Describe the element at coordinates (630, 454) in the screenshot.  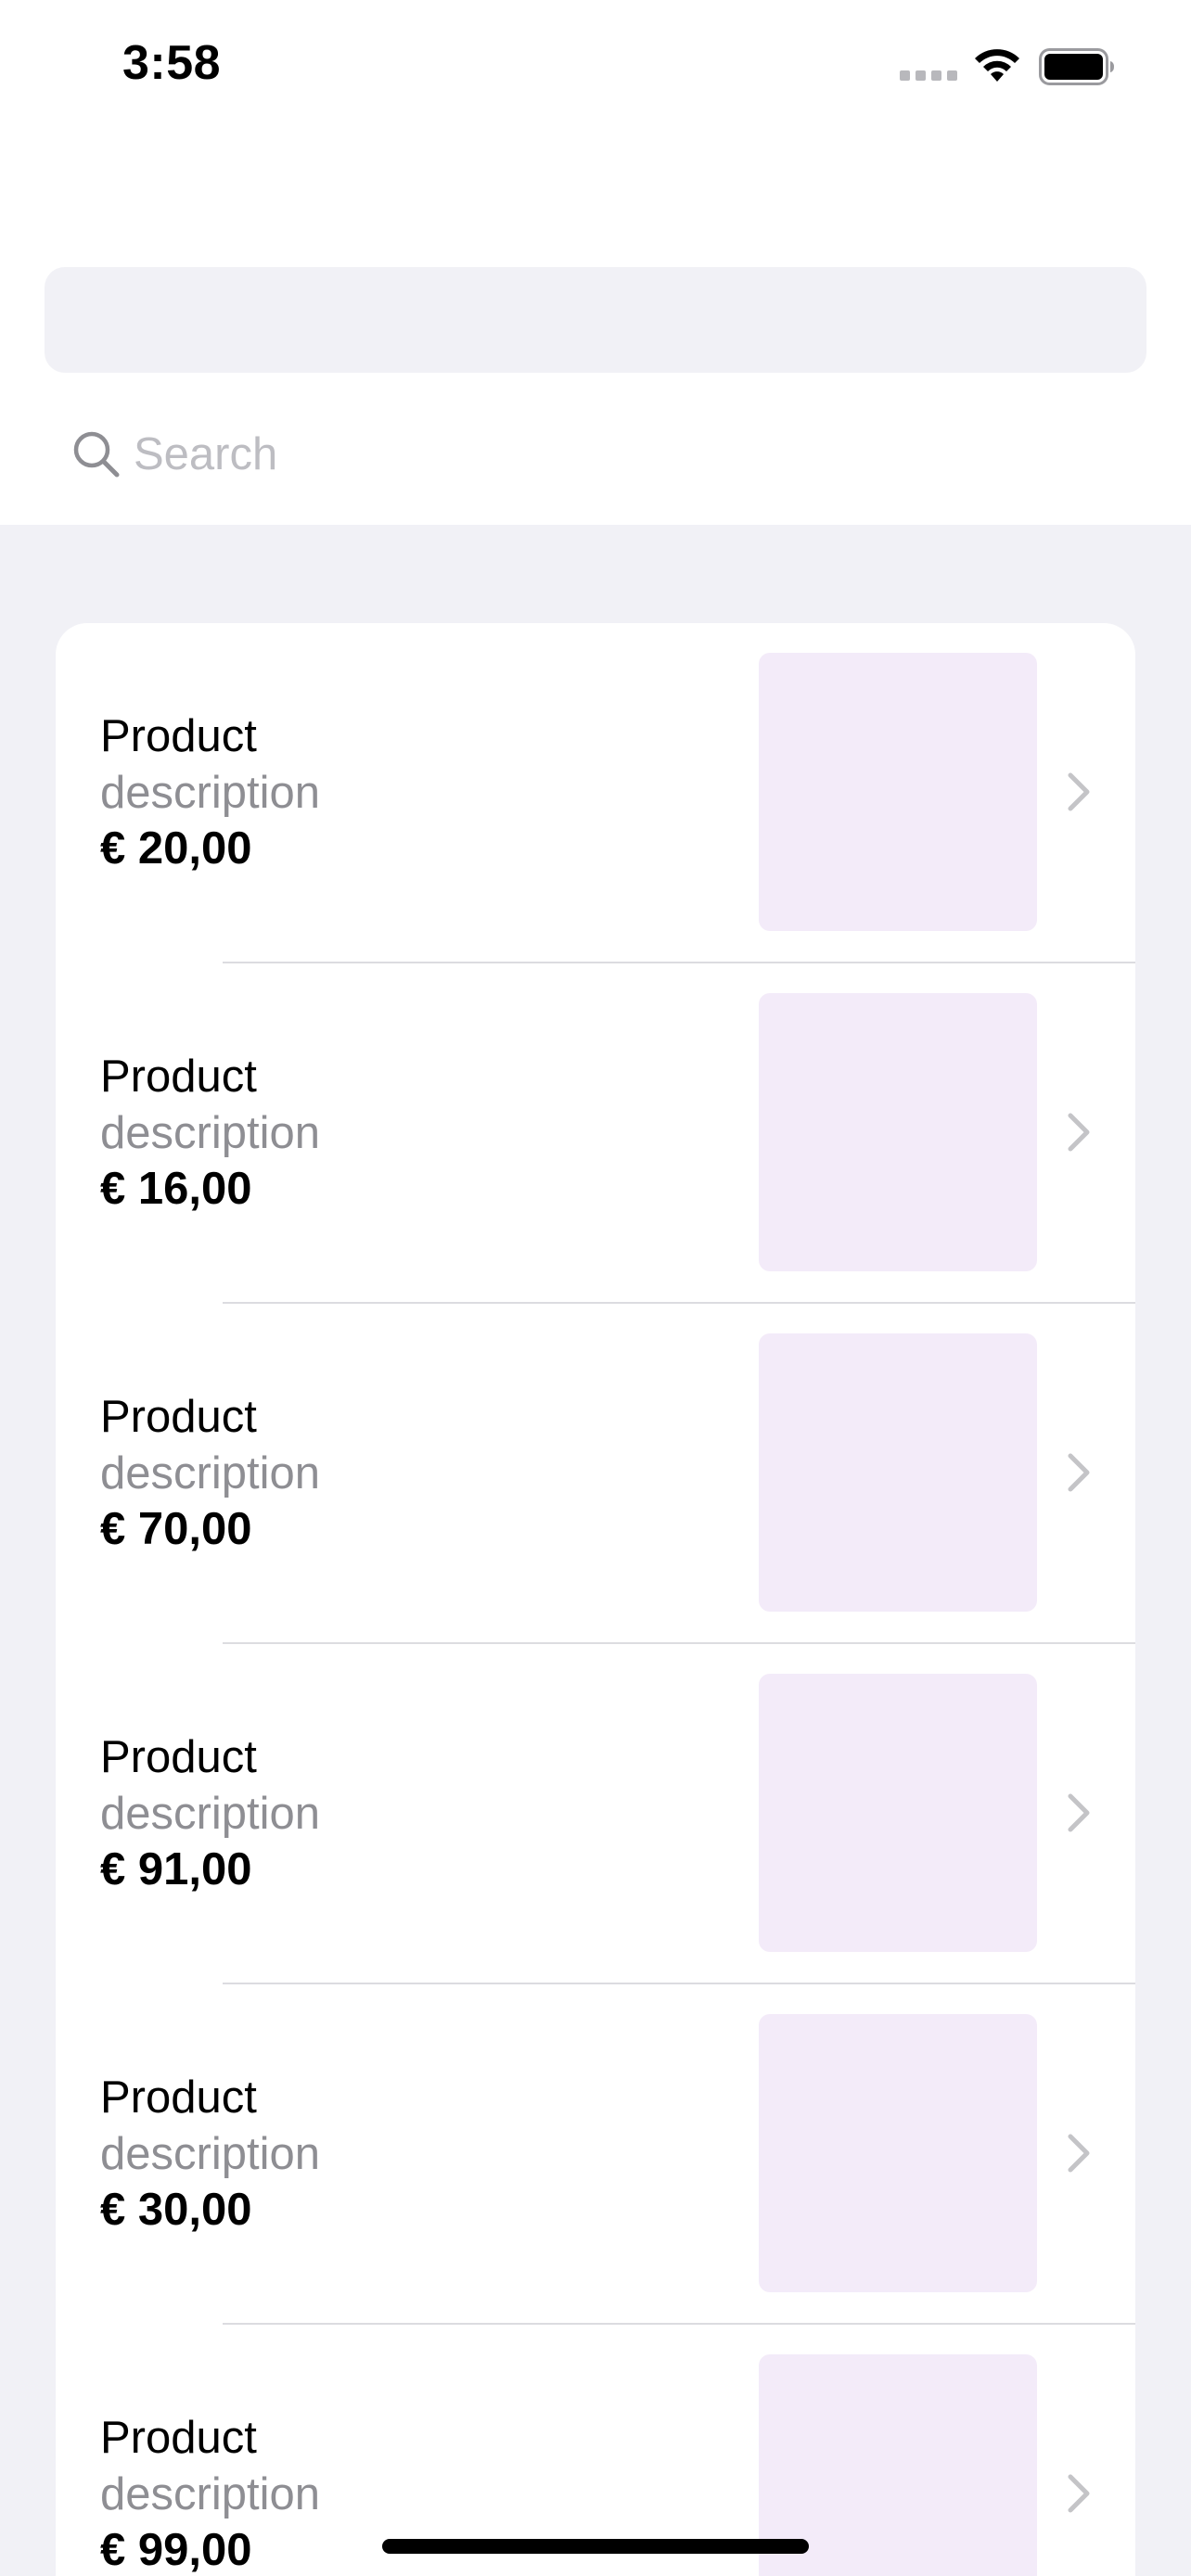
I see `search-input` at that location.